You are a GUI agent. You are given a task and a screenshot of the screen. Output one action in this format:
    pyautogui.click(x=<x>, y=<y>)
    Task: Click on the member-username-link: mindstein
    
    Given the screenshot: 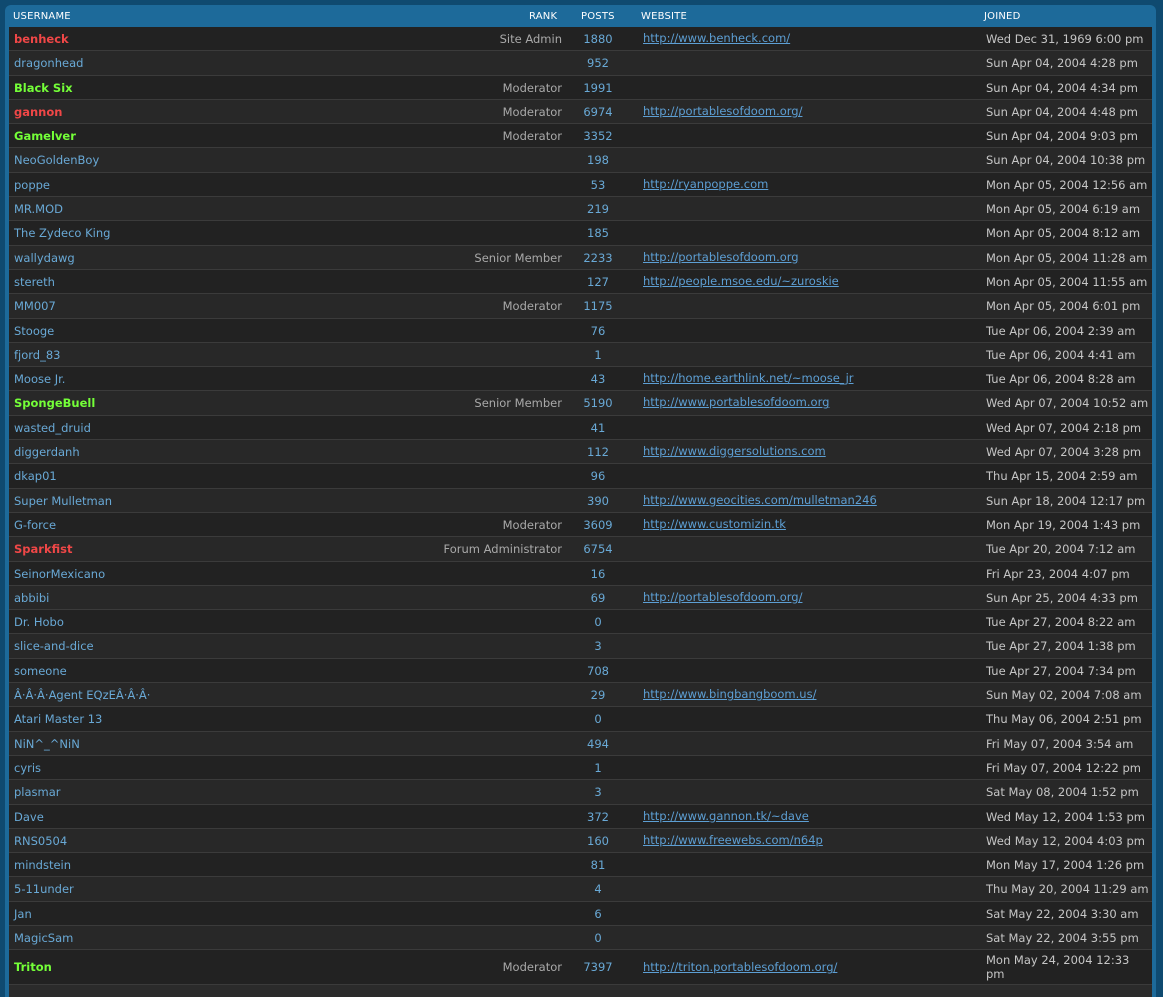 What is the action you would take?
    pyautogui.click(x=42, y=865)
    